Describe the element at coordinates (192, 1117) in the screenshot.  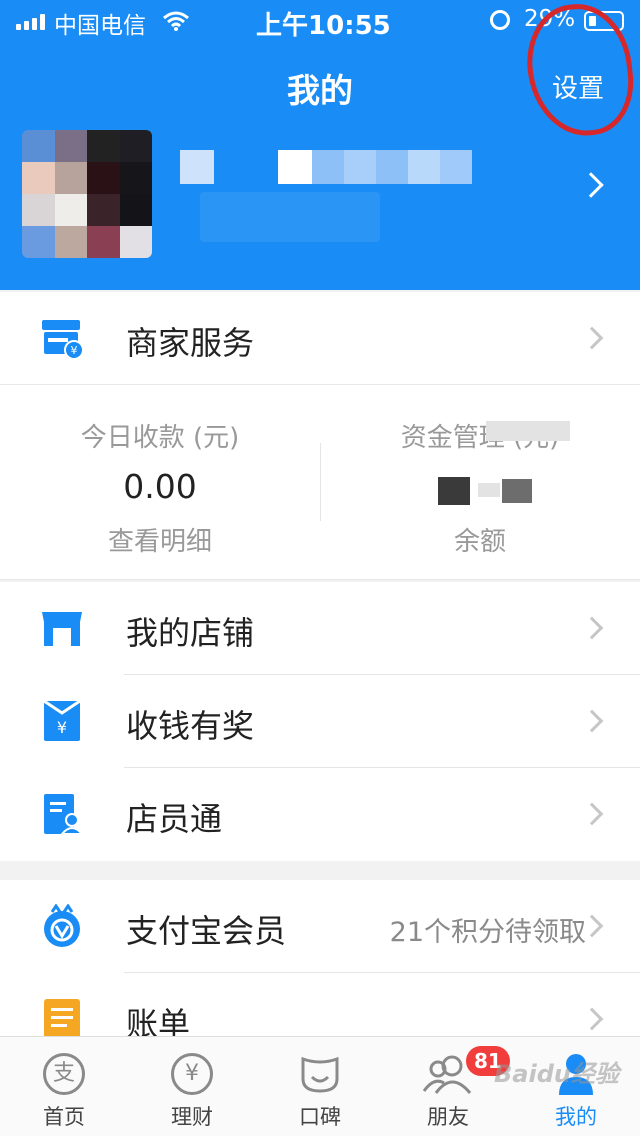
I see `tab-finance-label: 理财` at that location.